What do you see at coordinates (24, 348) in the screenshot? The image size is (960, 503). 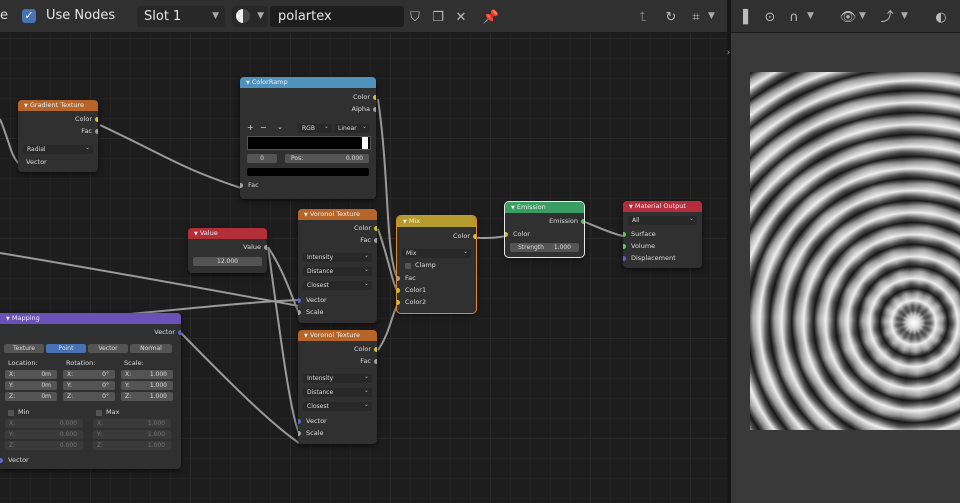 I see `tab-texture: Texture` at bounding box center [24, 348].